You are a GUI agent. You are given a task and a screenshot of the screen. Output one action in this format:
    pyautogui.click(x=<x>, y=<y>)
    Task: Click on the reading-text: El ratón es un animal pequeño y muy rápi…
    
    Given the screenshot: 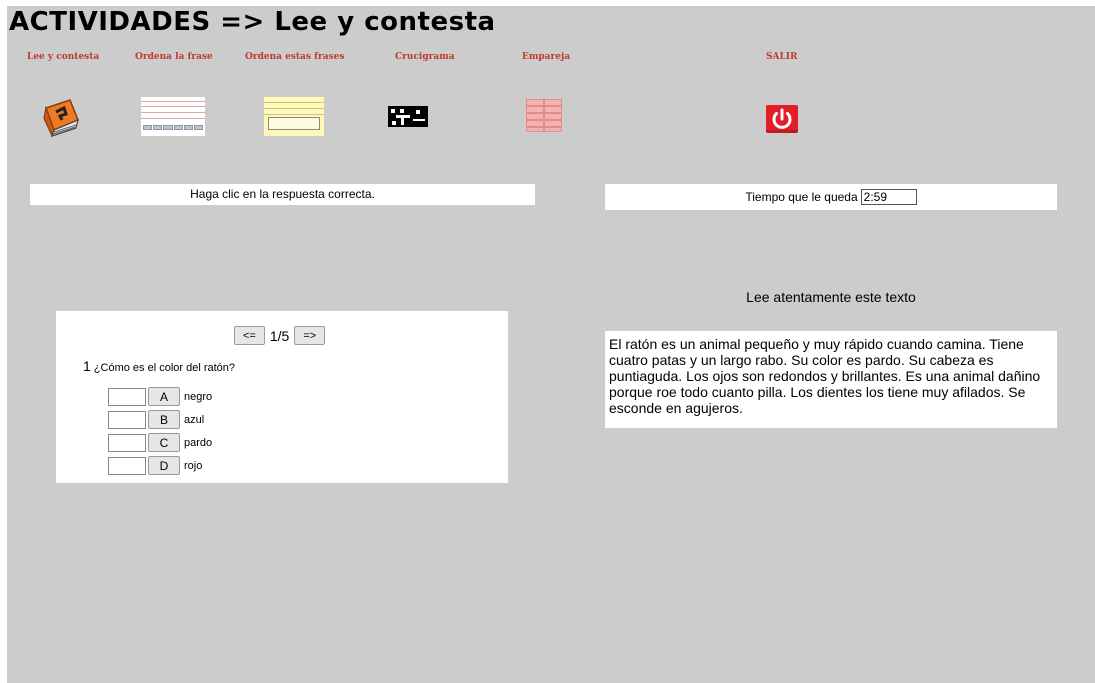 What is the action you would take?
    pyautogui.click(x=831, y=379)
    